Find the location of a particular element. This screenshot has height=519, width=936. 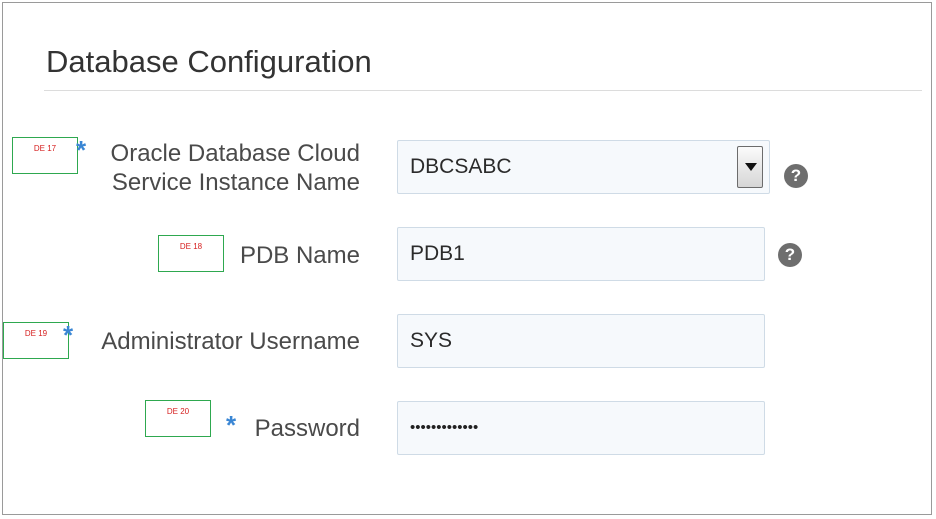

annotation-tag-de18: DE 18 is located at coordinates (191, 253).